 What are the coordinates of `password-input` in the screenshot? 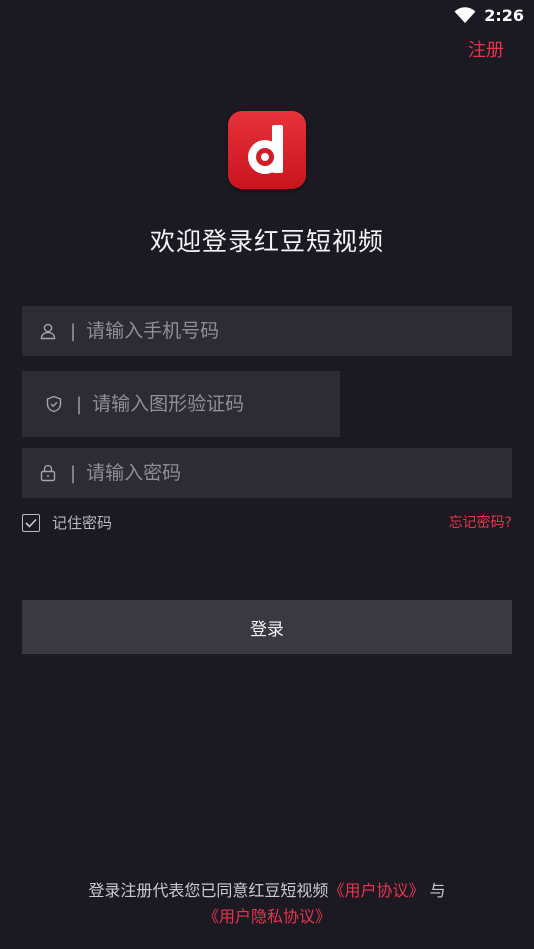 It's located at (276, 473).